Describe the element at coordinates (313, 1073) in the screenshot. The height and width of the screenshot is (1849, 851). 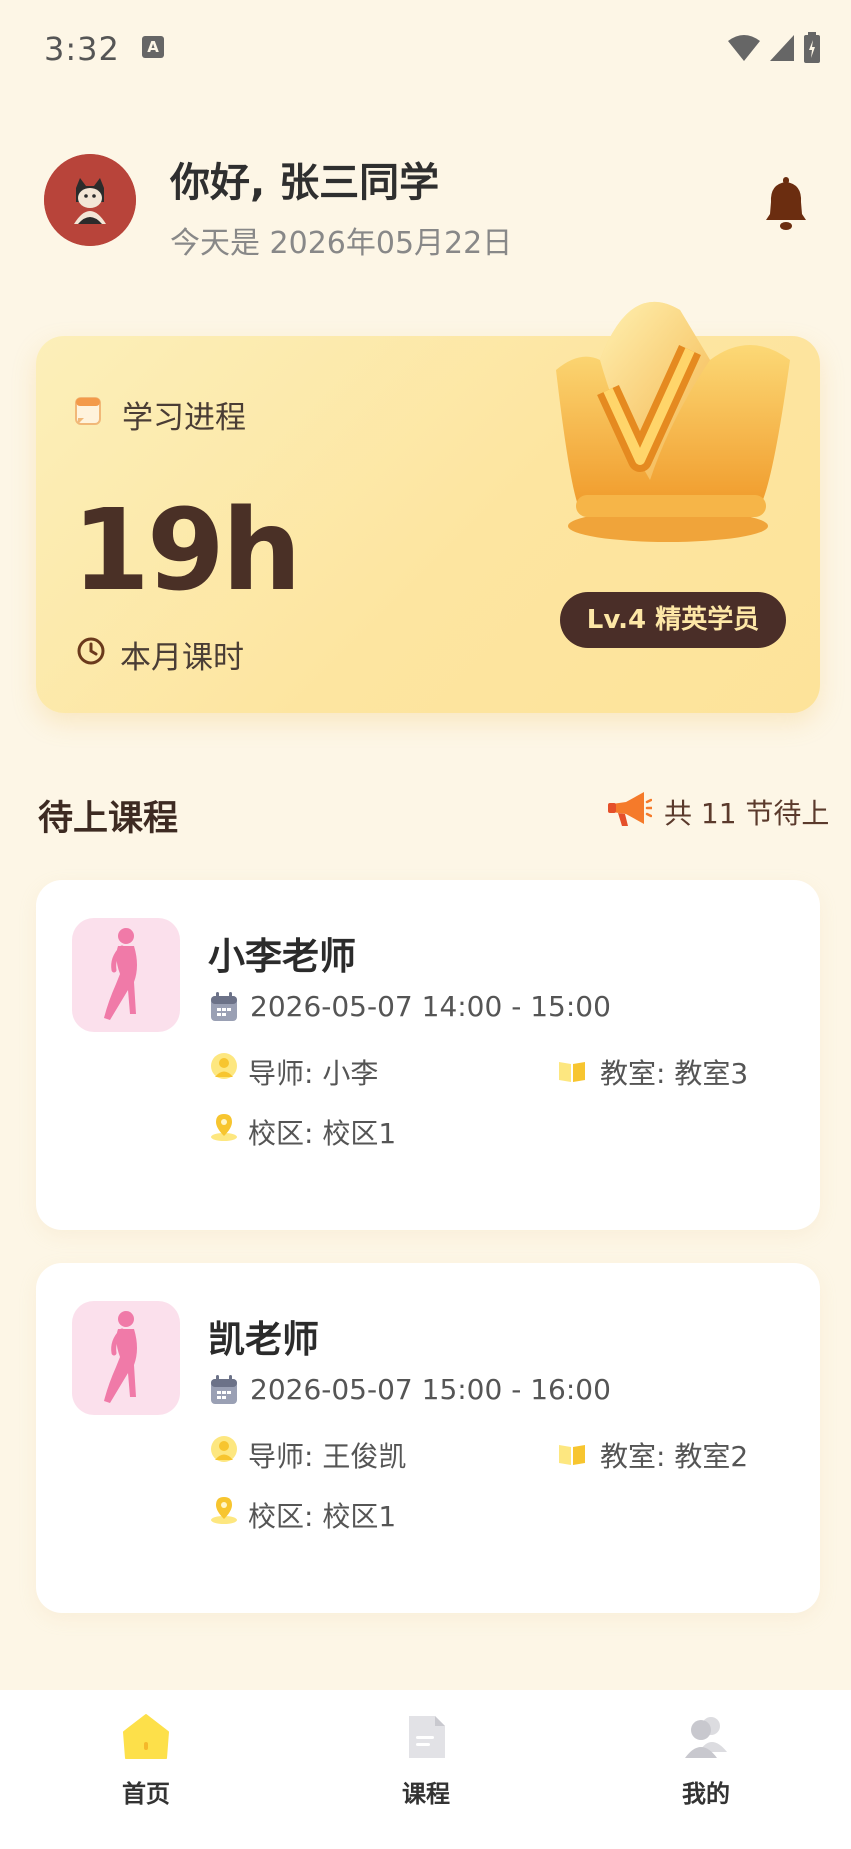
I see `course-tutor: 导师: 小李` at that location.